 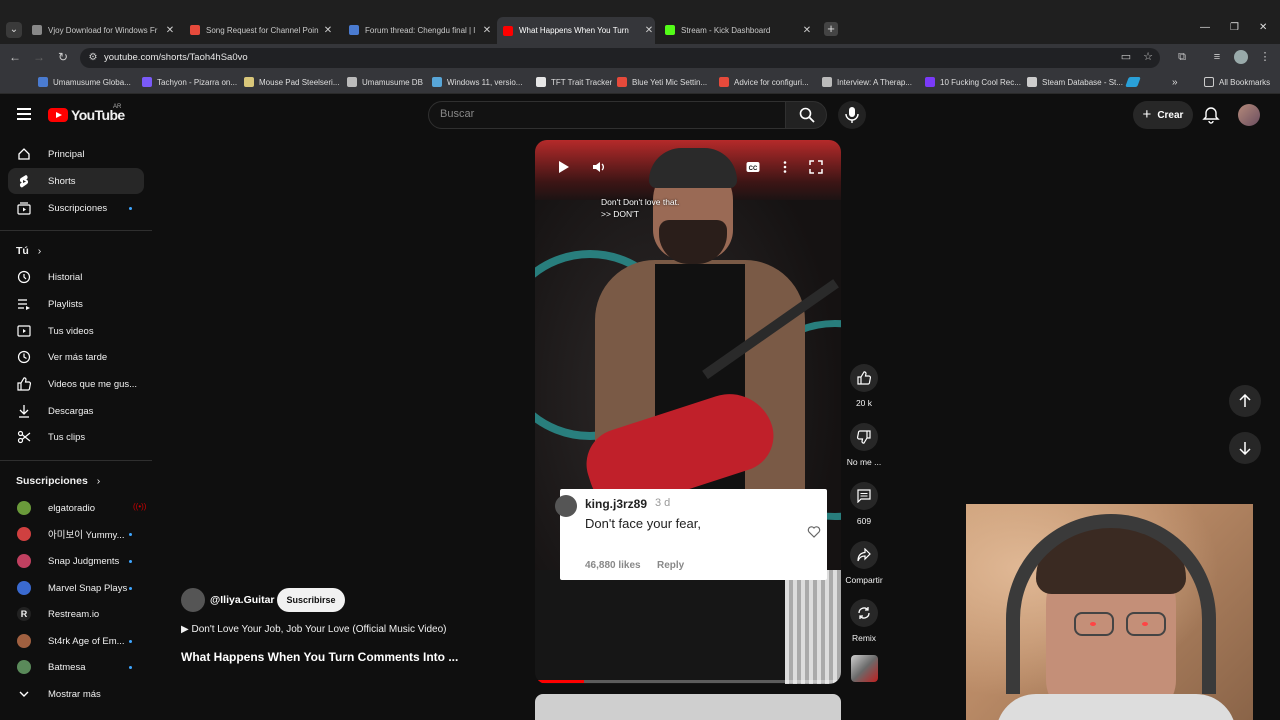 What do you see at coordinates (262, 30) in the screenshot?
I see `browser-tab: Song Request for Channel Poin ✕` at bounding box center [262, 30].